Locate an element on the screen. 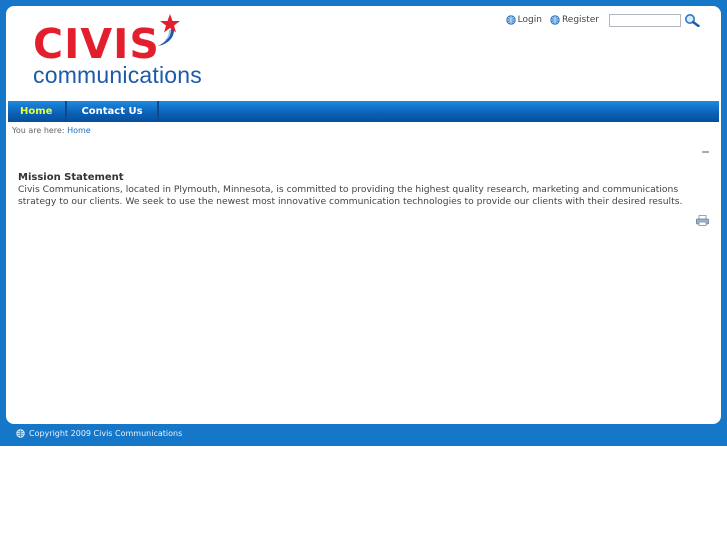  header-links: Login Register is located at coordinates (602, 20).